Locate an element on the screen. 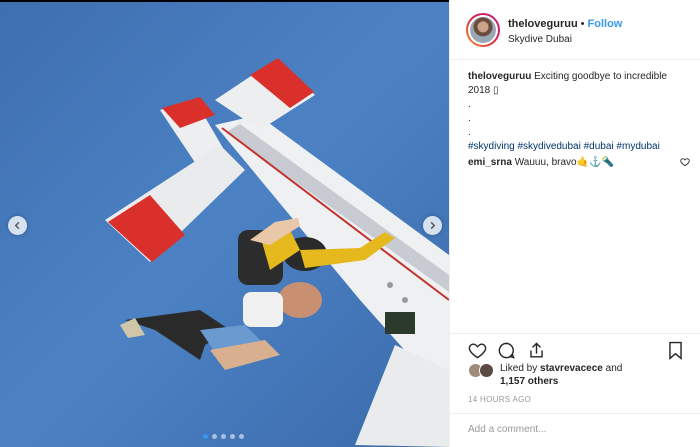 This screenshot has width=700, height=447. follow-button: Follow is located at coordinates (605, 24).